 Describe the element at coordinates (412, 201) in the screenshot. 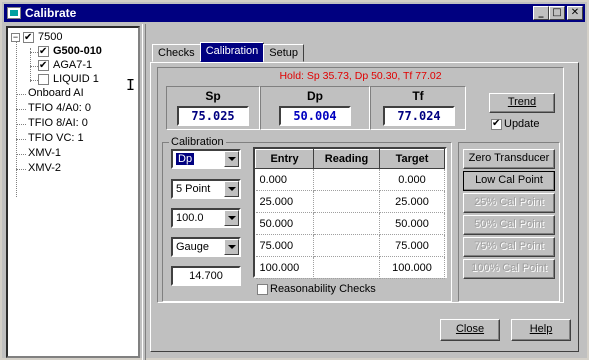

I see `target-cell: 25.000` at that location.